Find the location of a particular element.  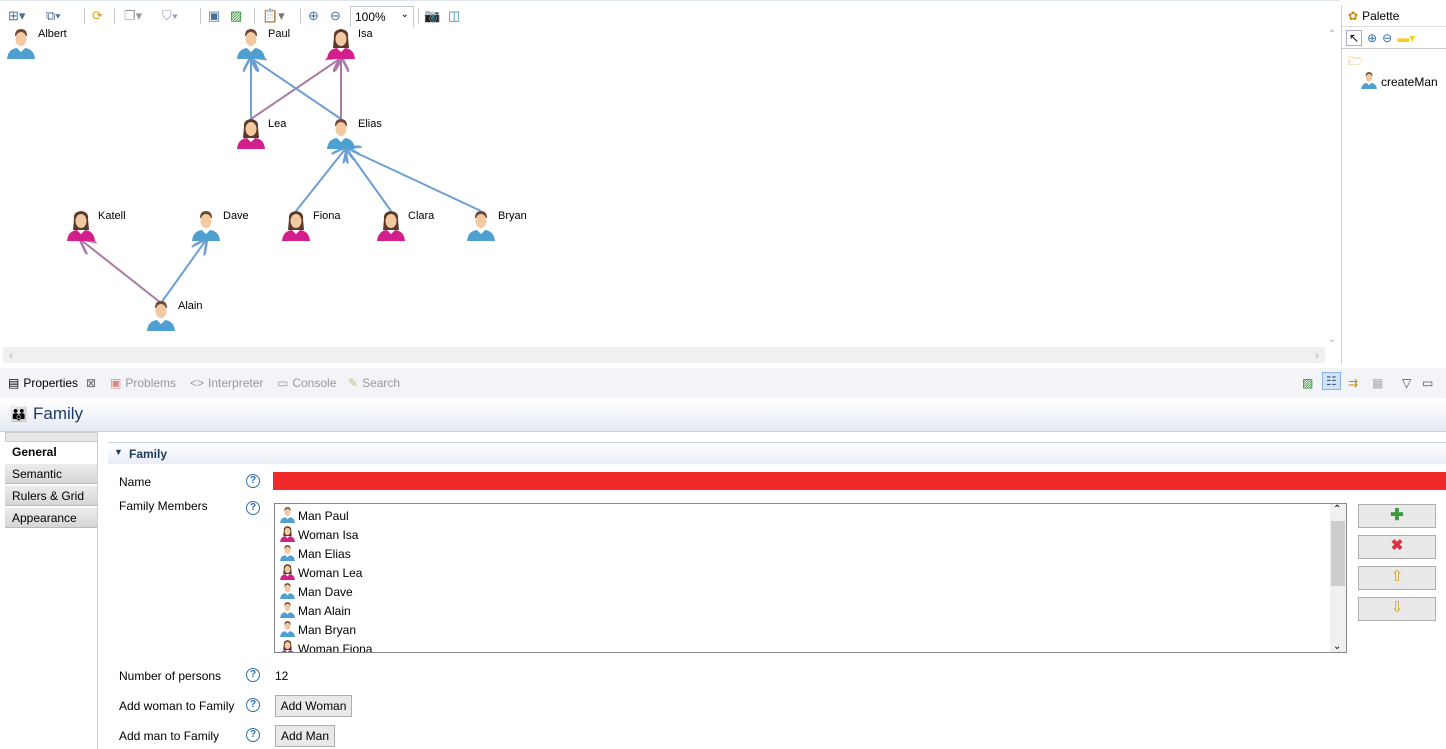

properties-header: 👪 Family is located at coordinates (723, 415).